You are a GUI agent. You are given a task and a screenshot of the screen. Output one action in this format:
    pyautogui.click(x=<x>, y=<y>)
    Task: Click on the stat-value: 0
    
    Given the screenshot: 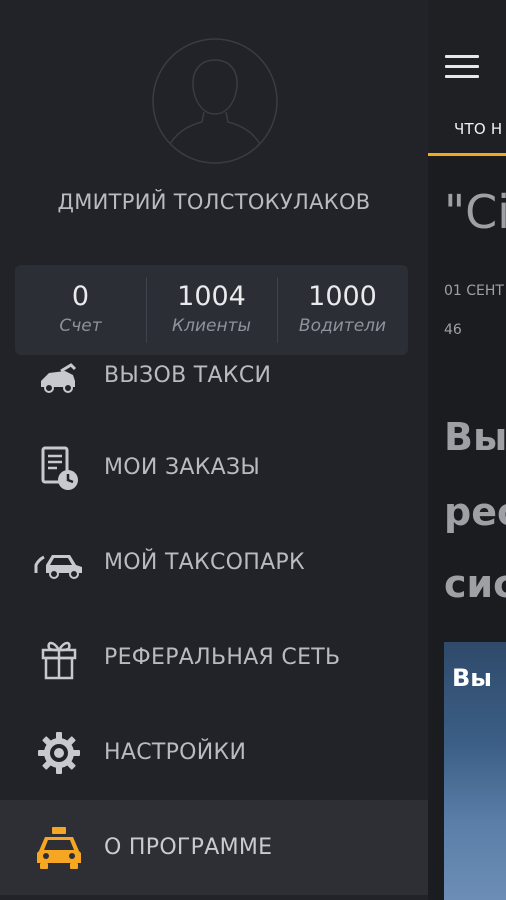 What is the action you would take?
    pyautogui.click(x=80, y=296)
    